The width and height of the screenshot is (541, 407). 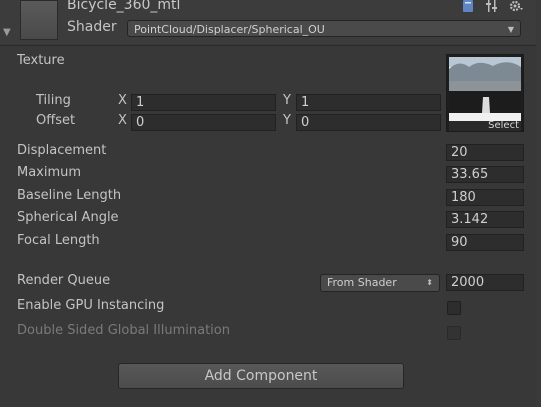 What do you see at coordinates (270, 45) in the screenshot?
I see `header-divider` at bounding box center [270, 45].